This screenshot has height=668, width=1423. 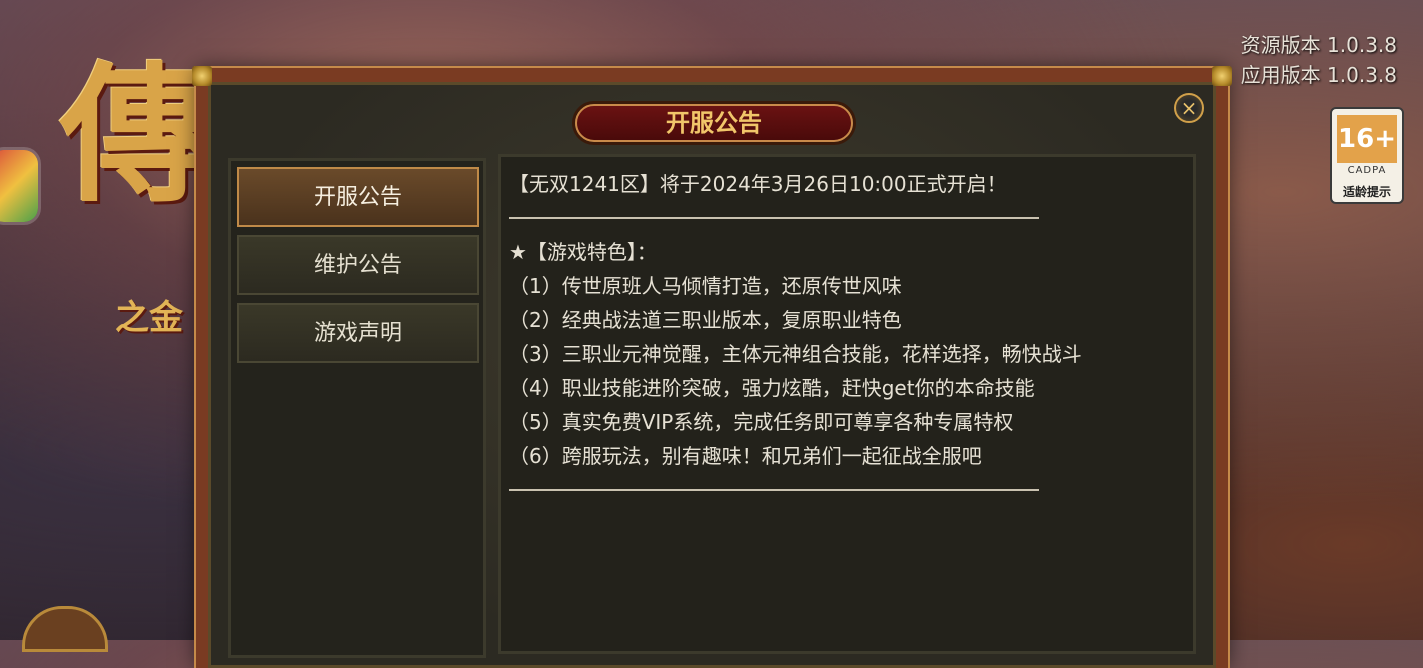 What do you see at coordinates (357, 408) in the screenshot?
I see `tab-list: 开服公告 维护公告 游戏声明` at bounding box center [357, 408].